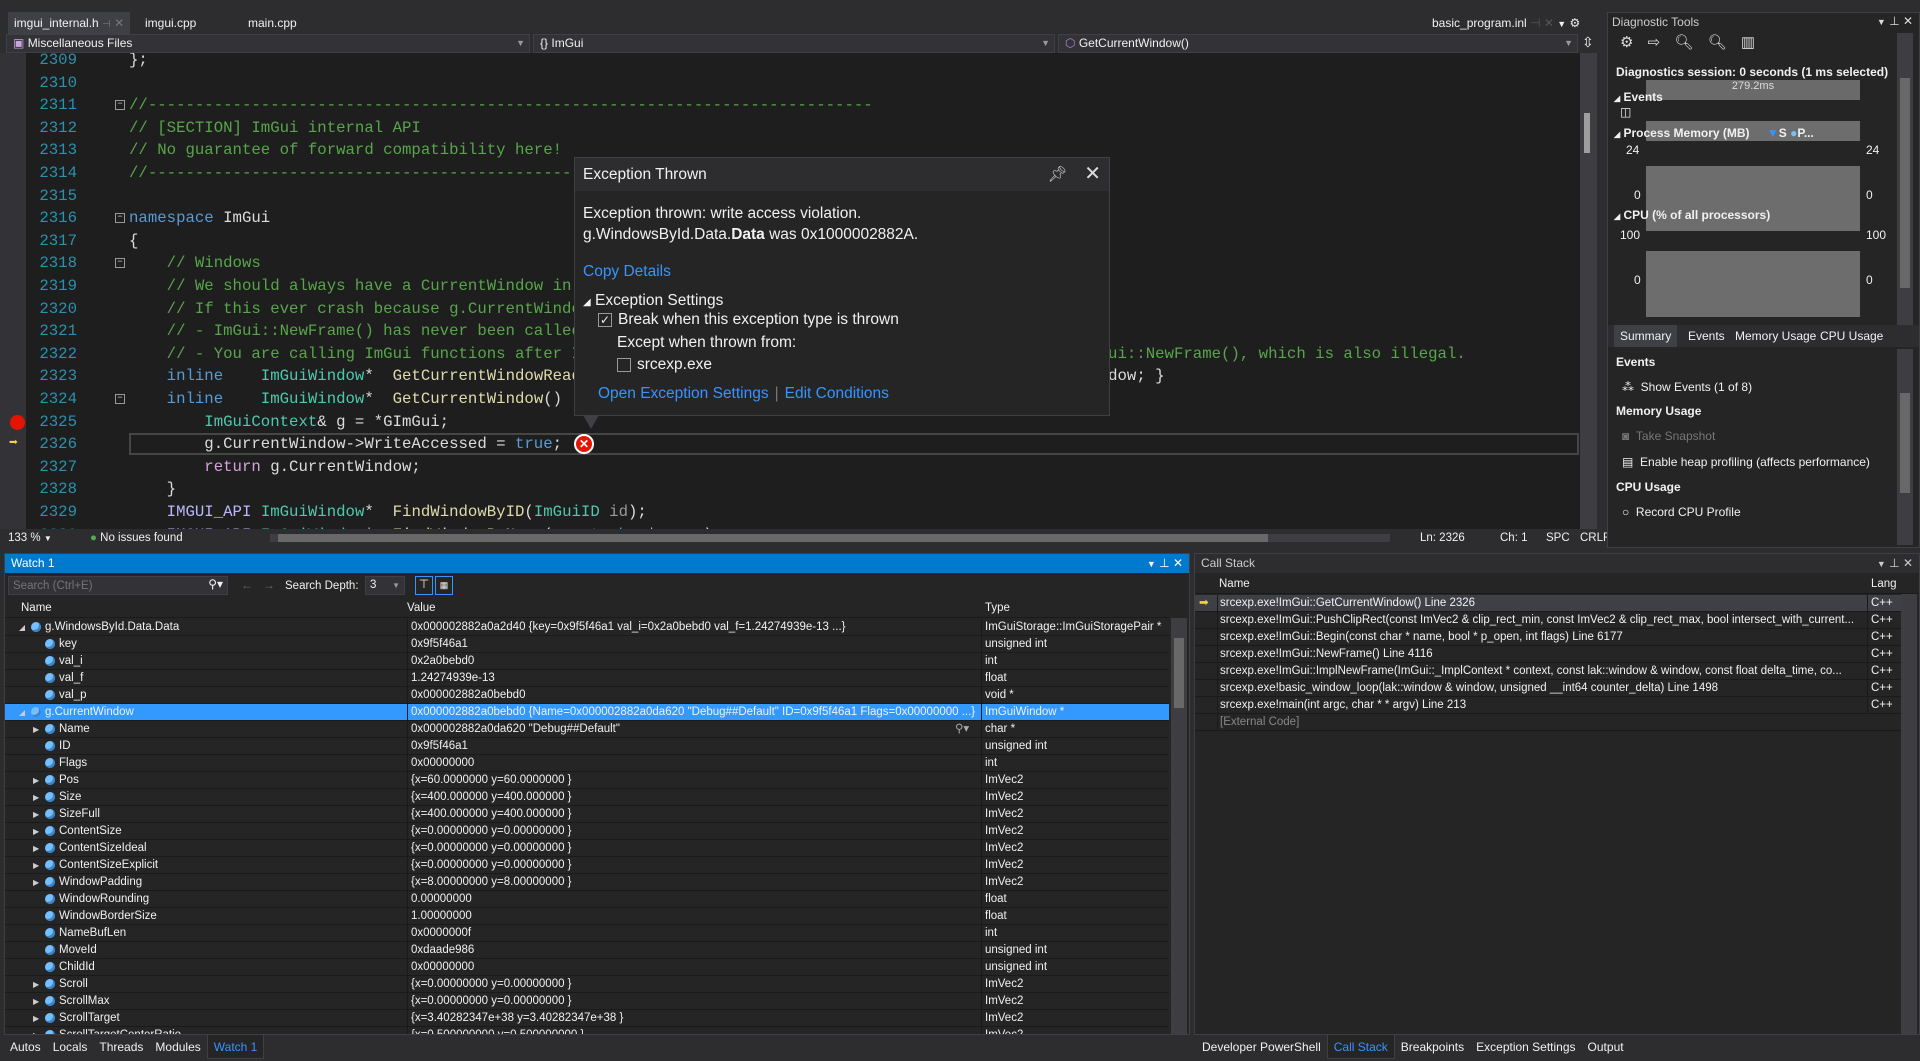 This screenshot has height=1061, width=1920. I want to click on call-stack-frame: [External Code], so click(1548, 722).